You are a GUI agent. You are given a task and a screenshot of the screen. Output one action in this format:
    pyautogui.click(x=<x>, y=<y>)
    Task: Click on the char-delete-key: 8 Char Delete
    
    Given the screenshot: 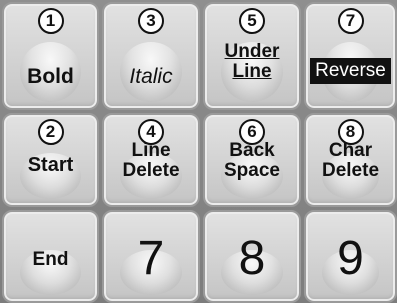 What is the action you would take?
    pyautogui.click(x=350, y=160)
    